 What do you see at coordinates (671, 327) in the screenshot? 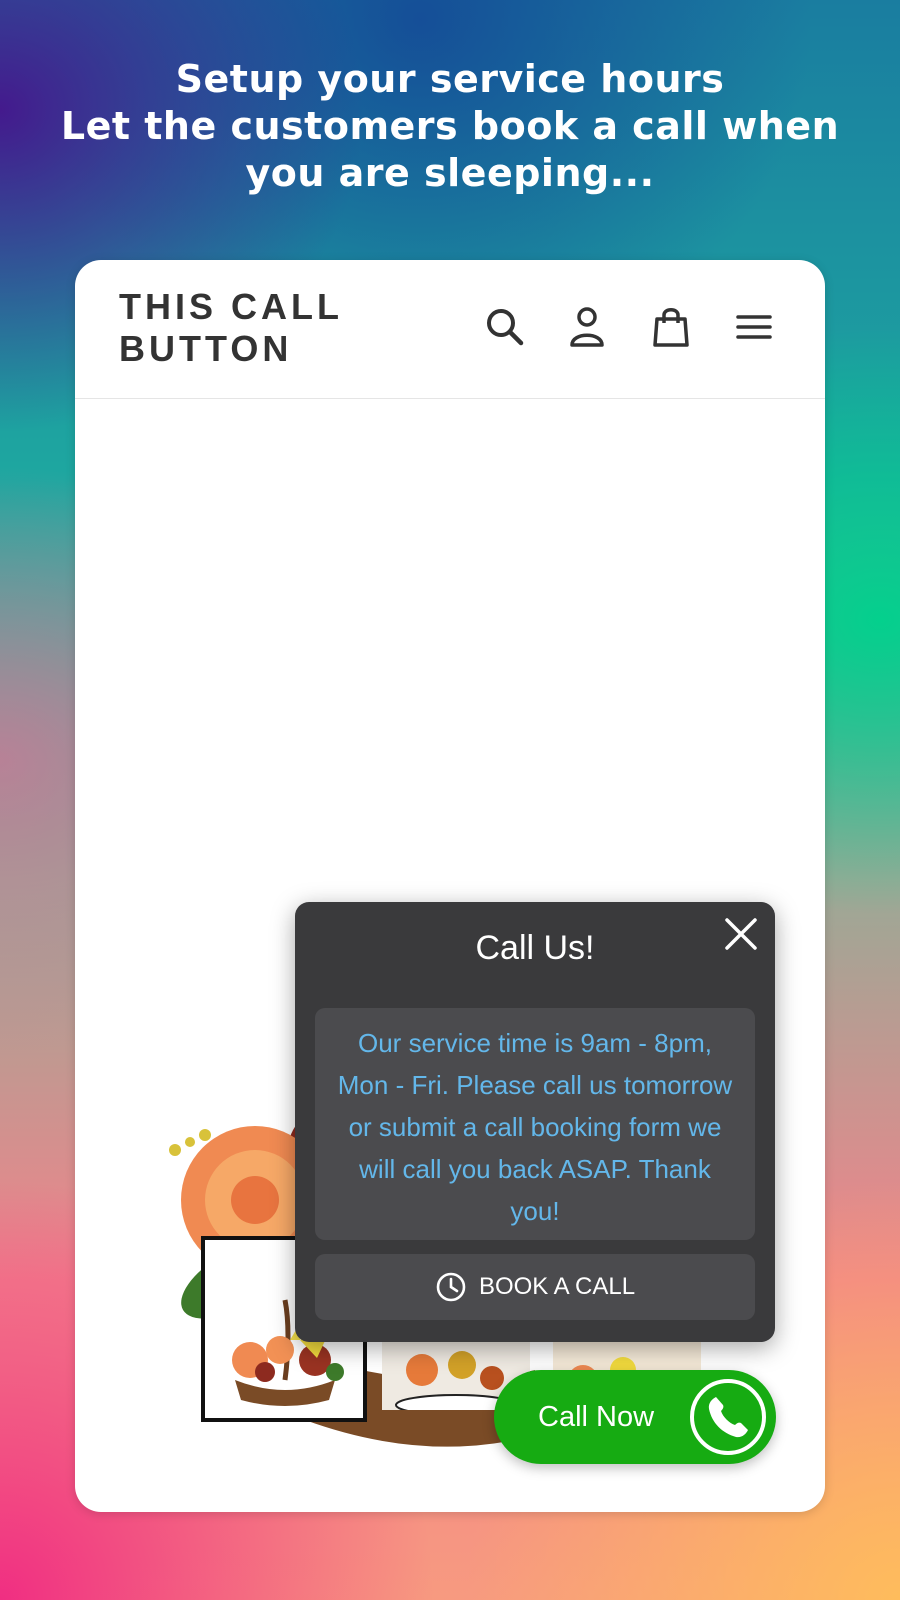
I see `cart-icon` at bounding box center [671, 327].